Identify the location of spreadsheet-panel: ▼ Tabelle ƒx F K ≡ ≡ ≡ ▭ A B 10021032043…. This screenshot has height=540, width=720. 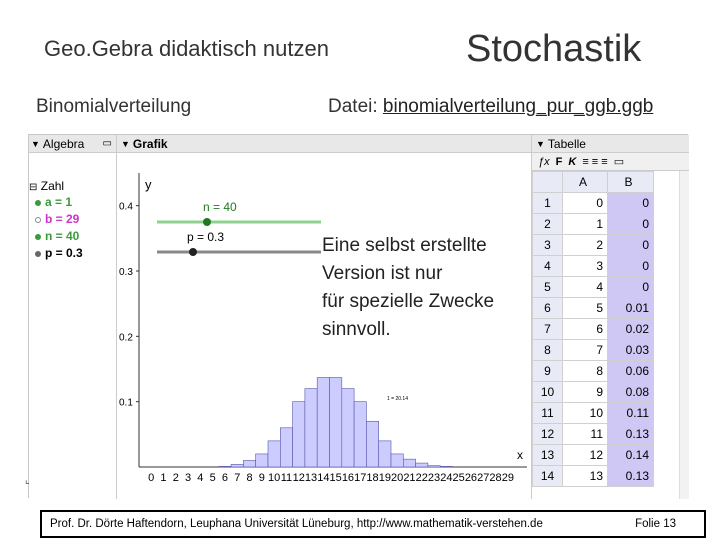
(610, 317).